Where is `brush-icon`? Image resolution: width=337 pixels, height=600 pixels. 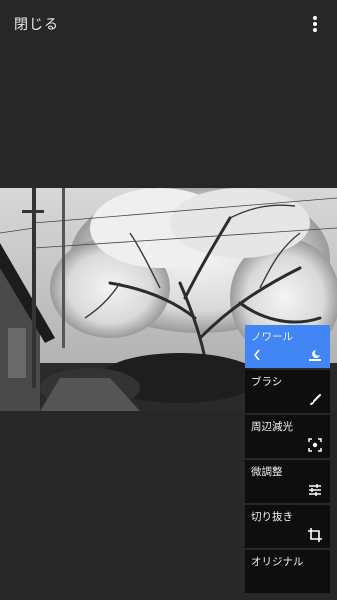
brush-icon is located at coordinates (315, 399).